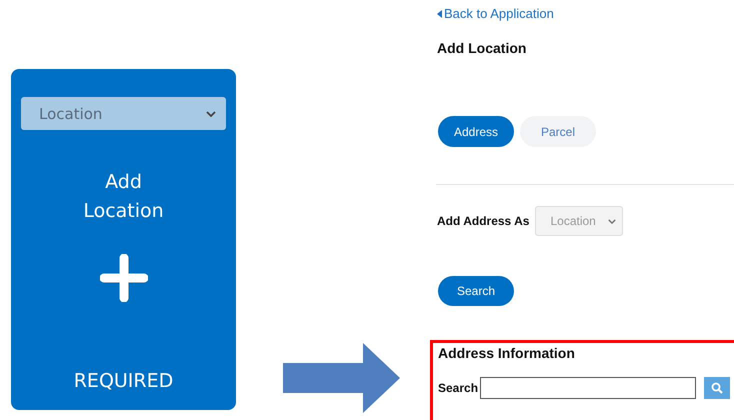 The width and height of the screenshot is (734, 420). What do you see at coordinates (588, 388) in the screenshot?
I see `search-field` at bounding box center [588, 388].